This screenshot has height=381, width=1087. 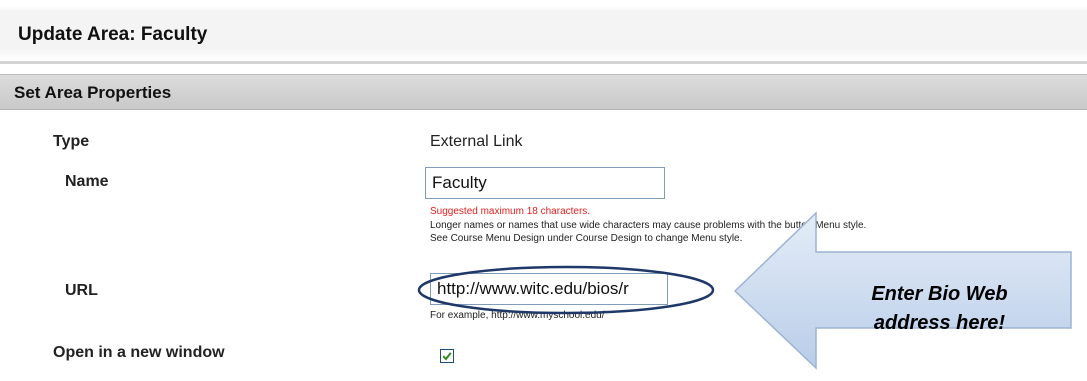 I want to click on callout-line1: Enter Bio Web, so click(x=939, y=294).